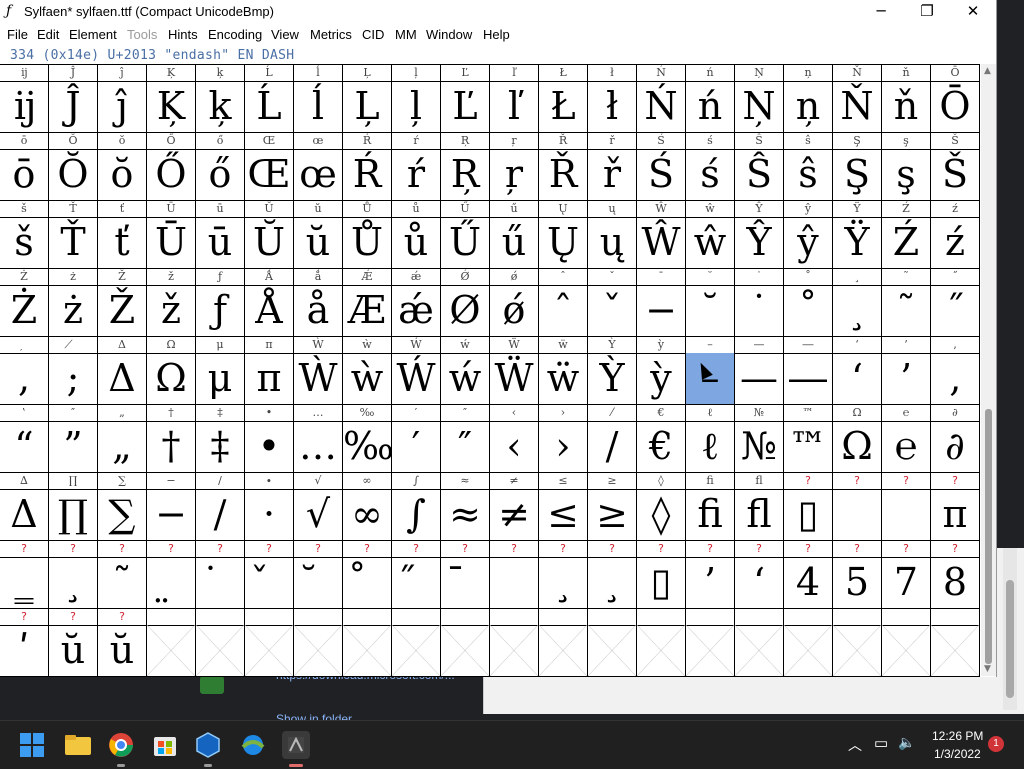 The height and width of the screenshot is (769, 1024). Describe the element at coordinates (269, 507) in the screenshot. I see `glyph-cell: ∙ ·` at that location.